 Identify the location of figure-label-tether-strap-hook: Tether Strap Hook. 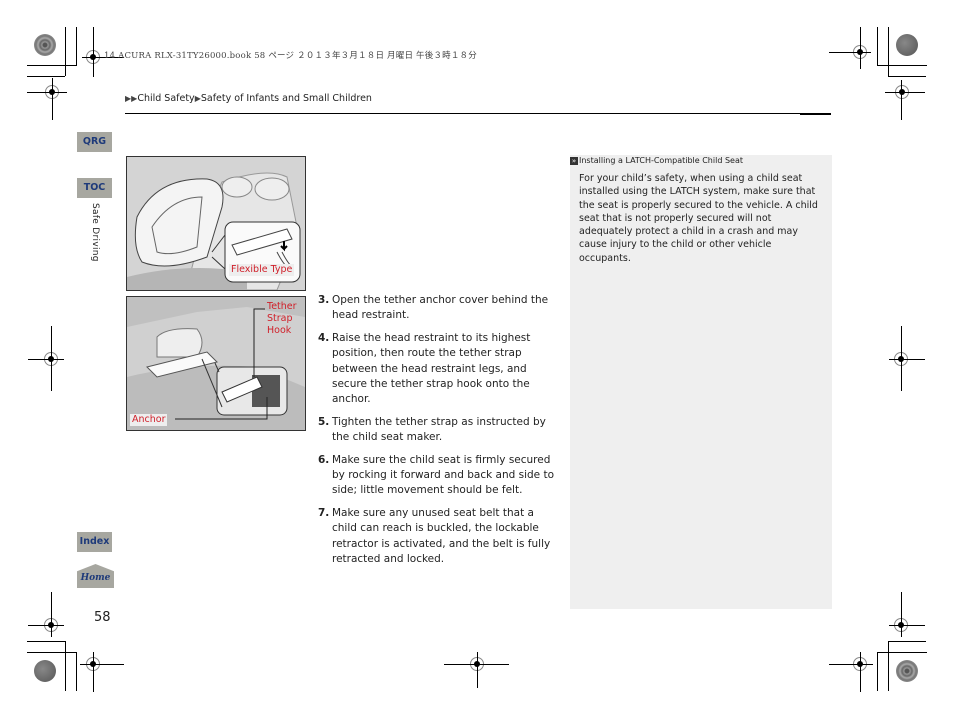
(282, 318).